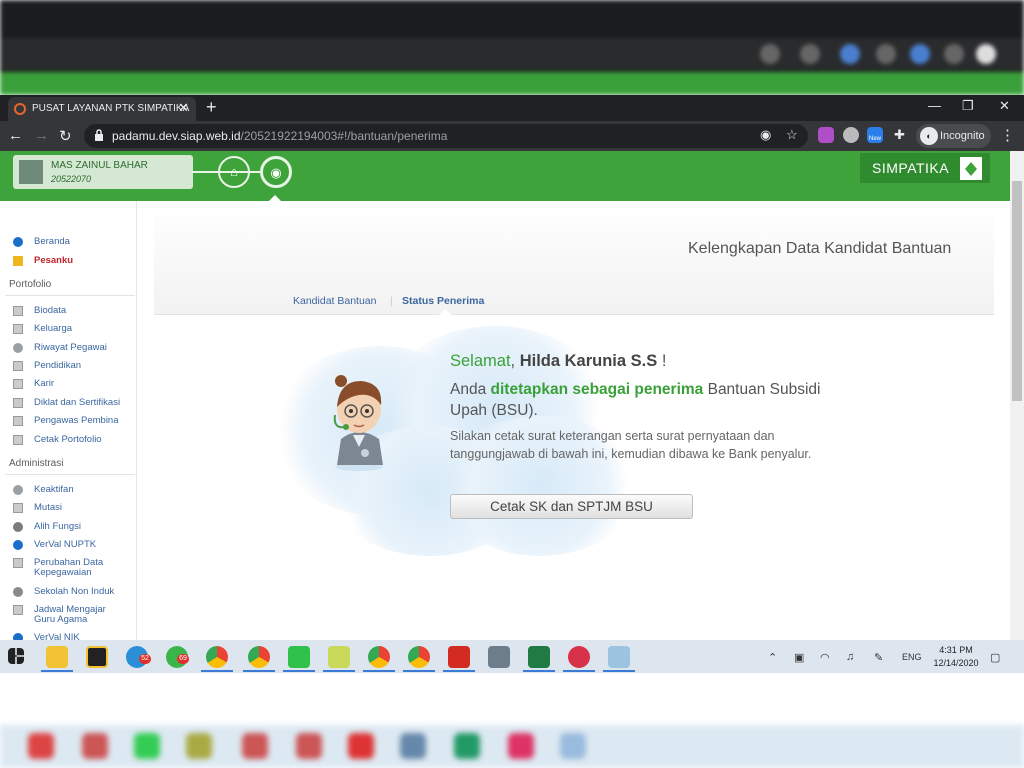 Image resolution: width=1024 pixels, height=768 pixels. I want to click on brand-badge: SIMPATIKA, so click(925, 168).